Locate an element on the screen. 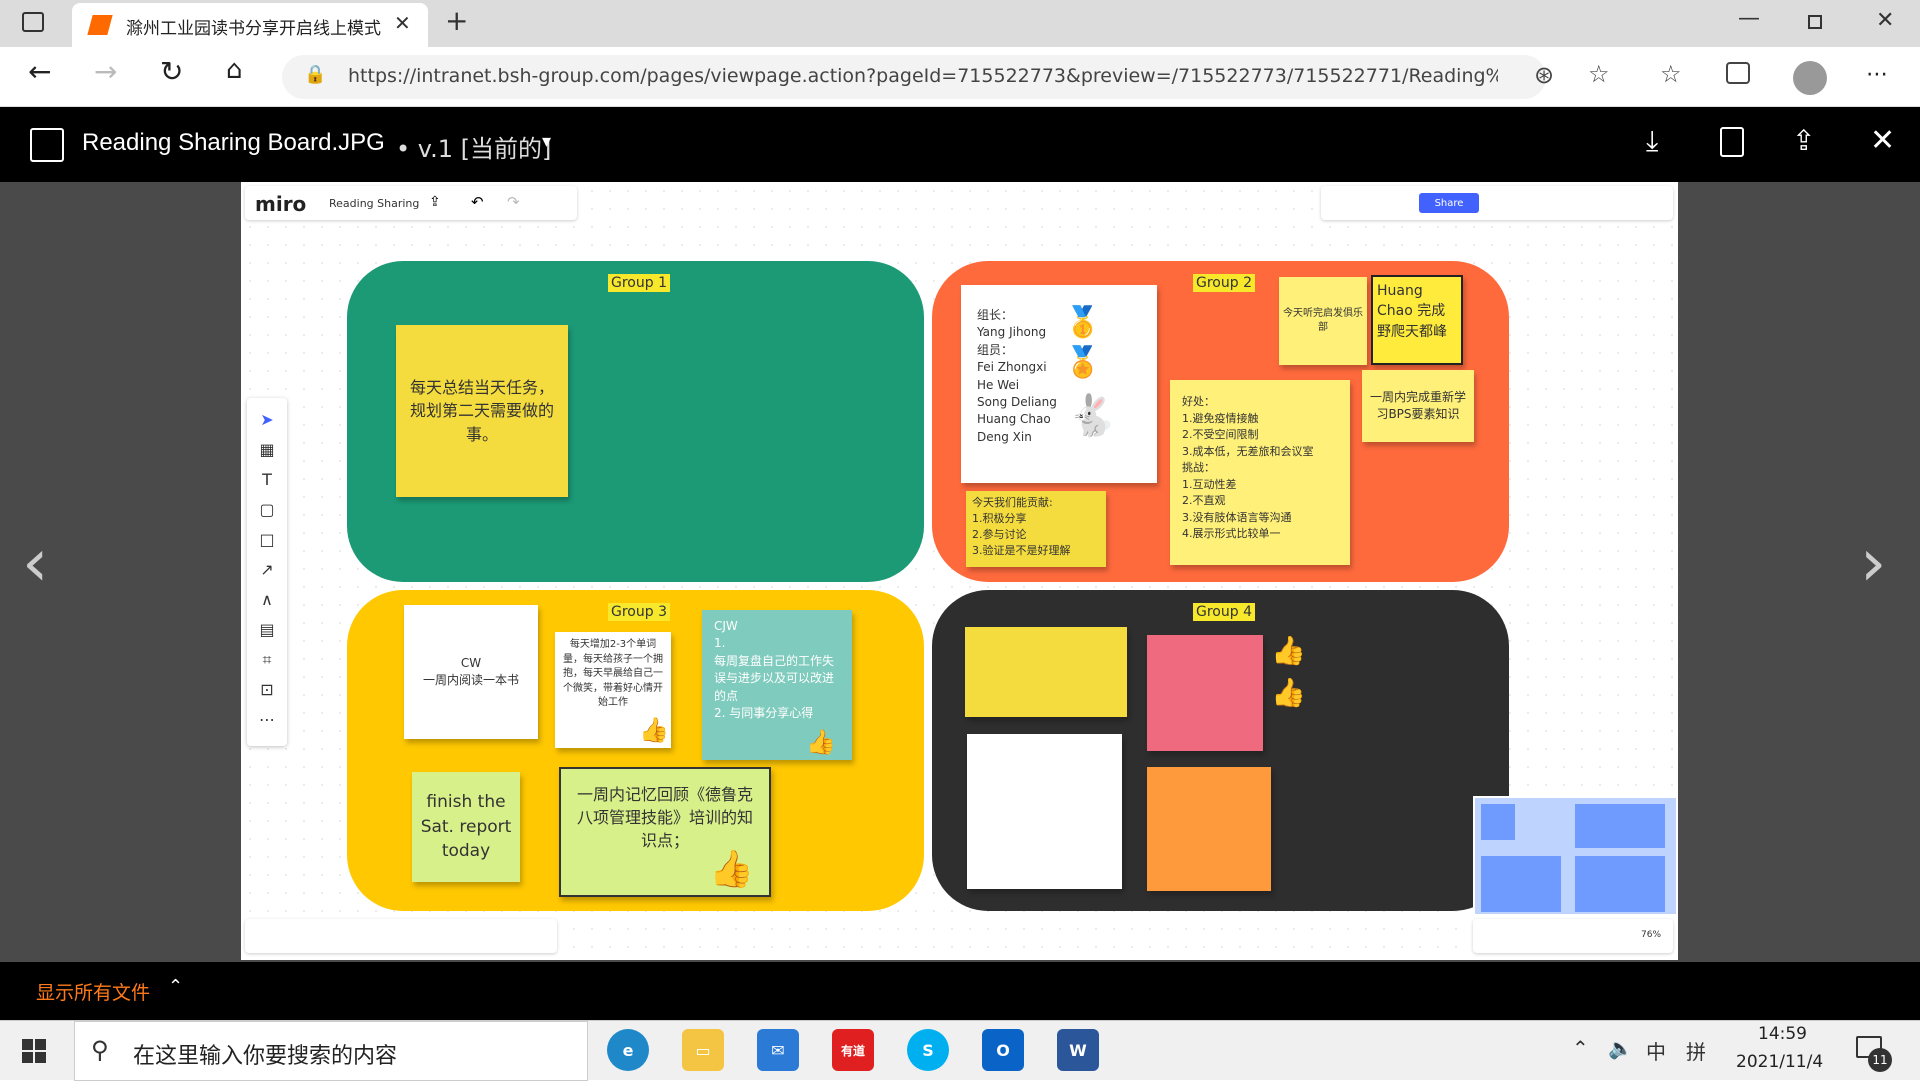 The width and height of the screenshot is (1920, 1081). notification-count: 11 is located at coordinates (1880, 1060).